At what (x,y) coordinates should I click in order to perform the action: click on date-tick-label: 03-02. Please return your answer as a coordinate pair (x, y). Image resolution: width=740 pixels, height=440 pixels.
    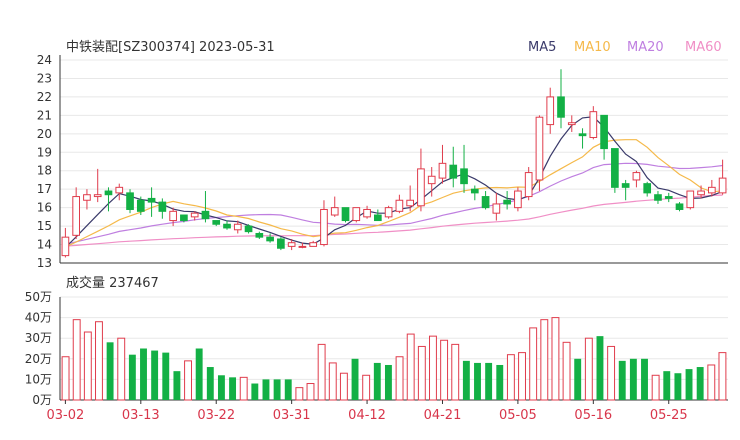
    Looking at the image, I should click on (65, 415).